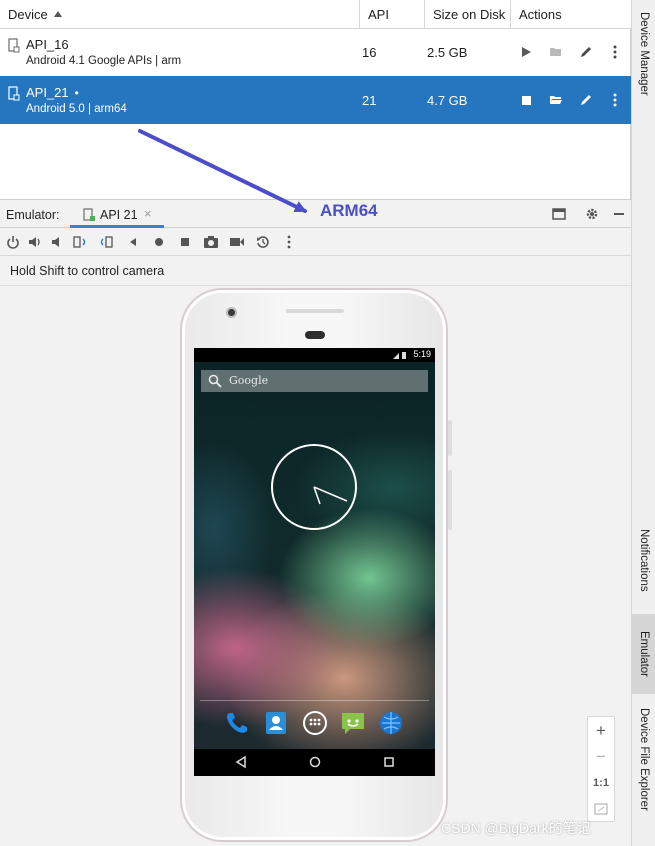 The width and height of the screenshot is (655, 846). Describe the element at coordinates (47, 92) in the screenshot. I see `device-name: API_21` at that location.